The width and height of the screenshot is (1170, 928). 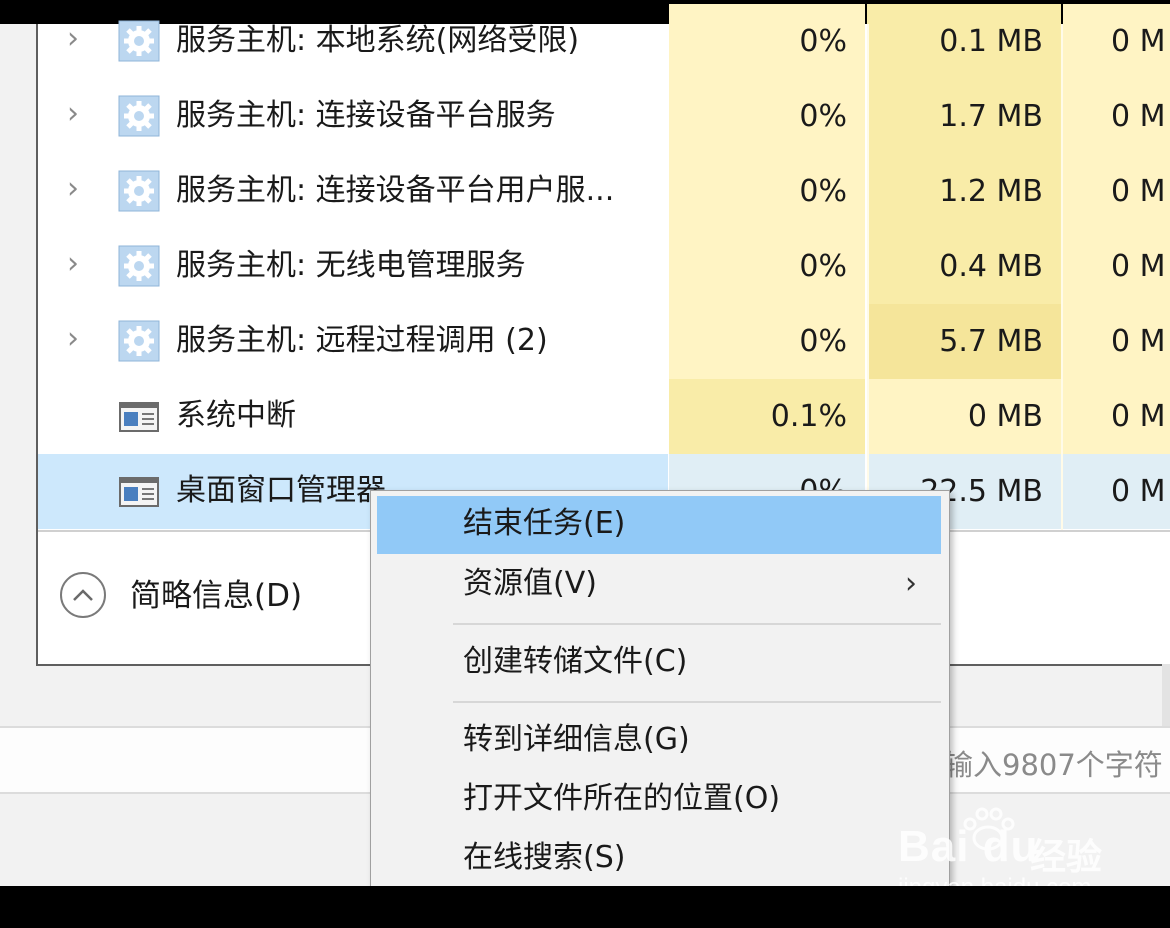 What do you see at coordinates (216, 596) in the screenshot?
I see `fewer-details-label: 简略信息(D)` at bounding box center [216, 596].